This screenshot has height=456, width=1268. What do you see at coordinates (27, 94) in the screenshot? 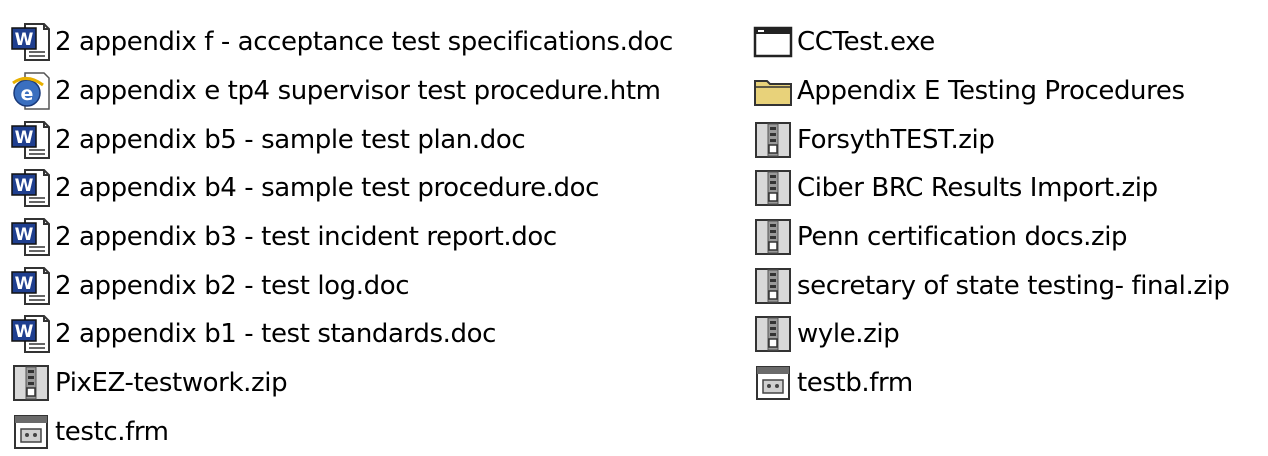
I see `svg-text: e` at bounding box center [27, 94].